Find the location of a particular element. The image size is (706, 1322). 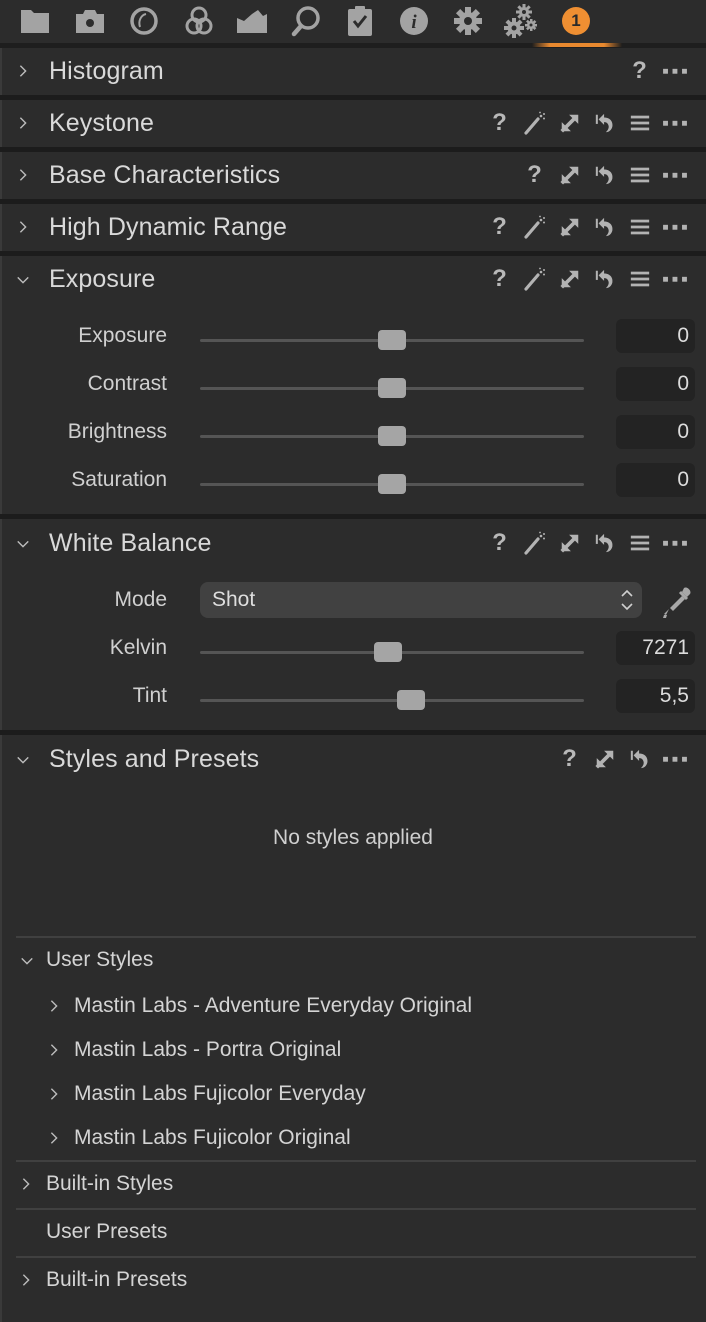

tab-library is located at coordinates (35, 21).